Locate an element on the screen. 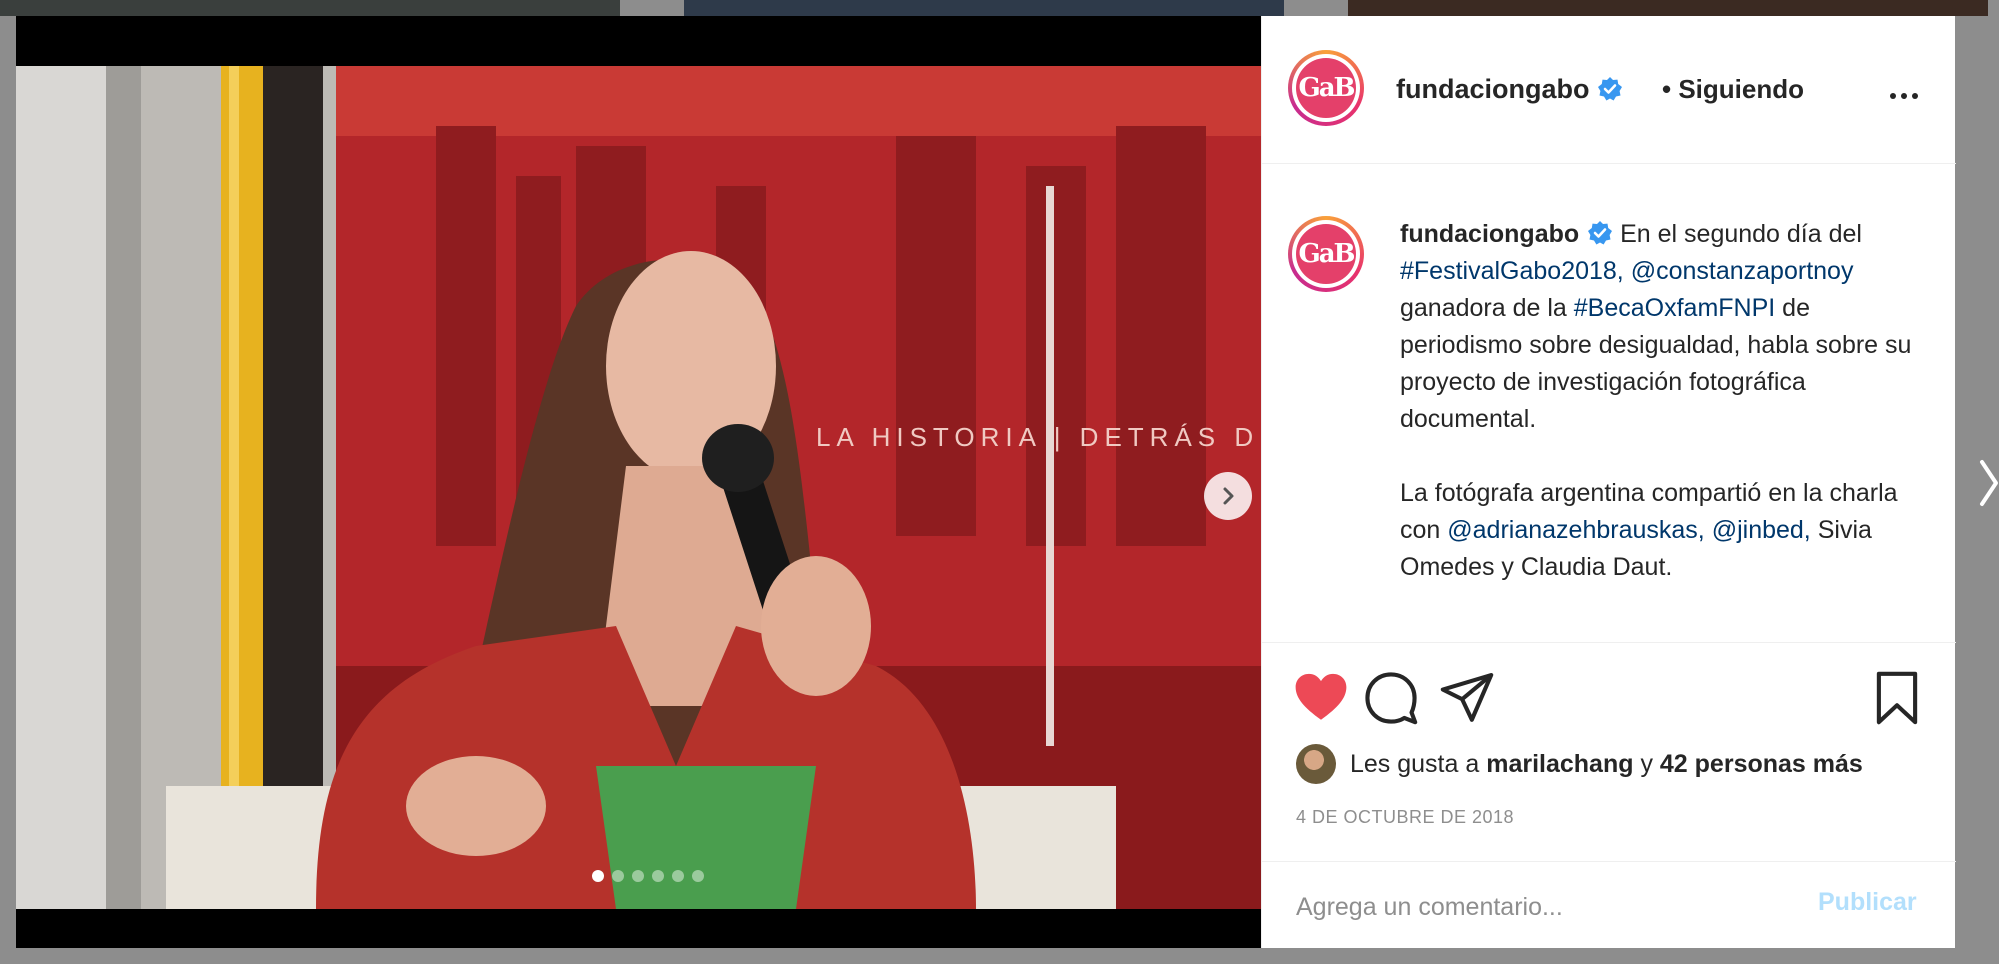 The image size is (1999, 964). next-photo-button is located at coordinates (1228, 496).